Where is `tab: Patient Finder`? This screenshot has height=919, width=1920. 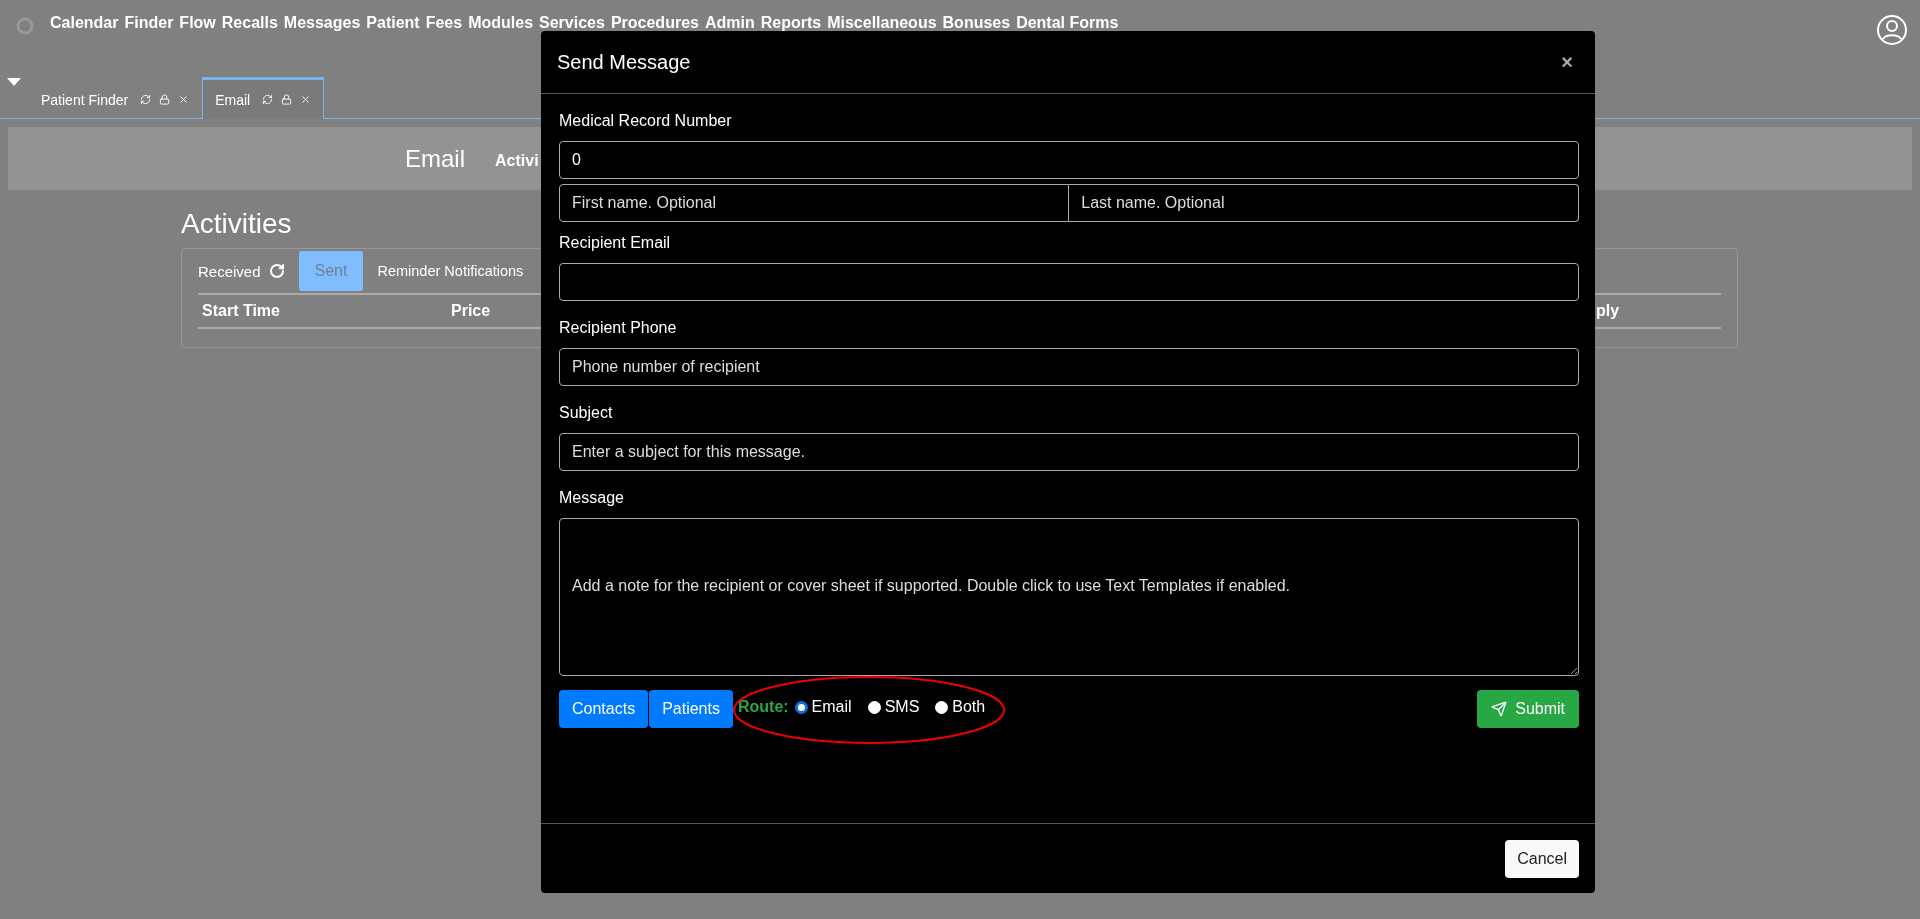 tab: Patient Finder is located at coordinates (115, 98).